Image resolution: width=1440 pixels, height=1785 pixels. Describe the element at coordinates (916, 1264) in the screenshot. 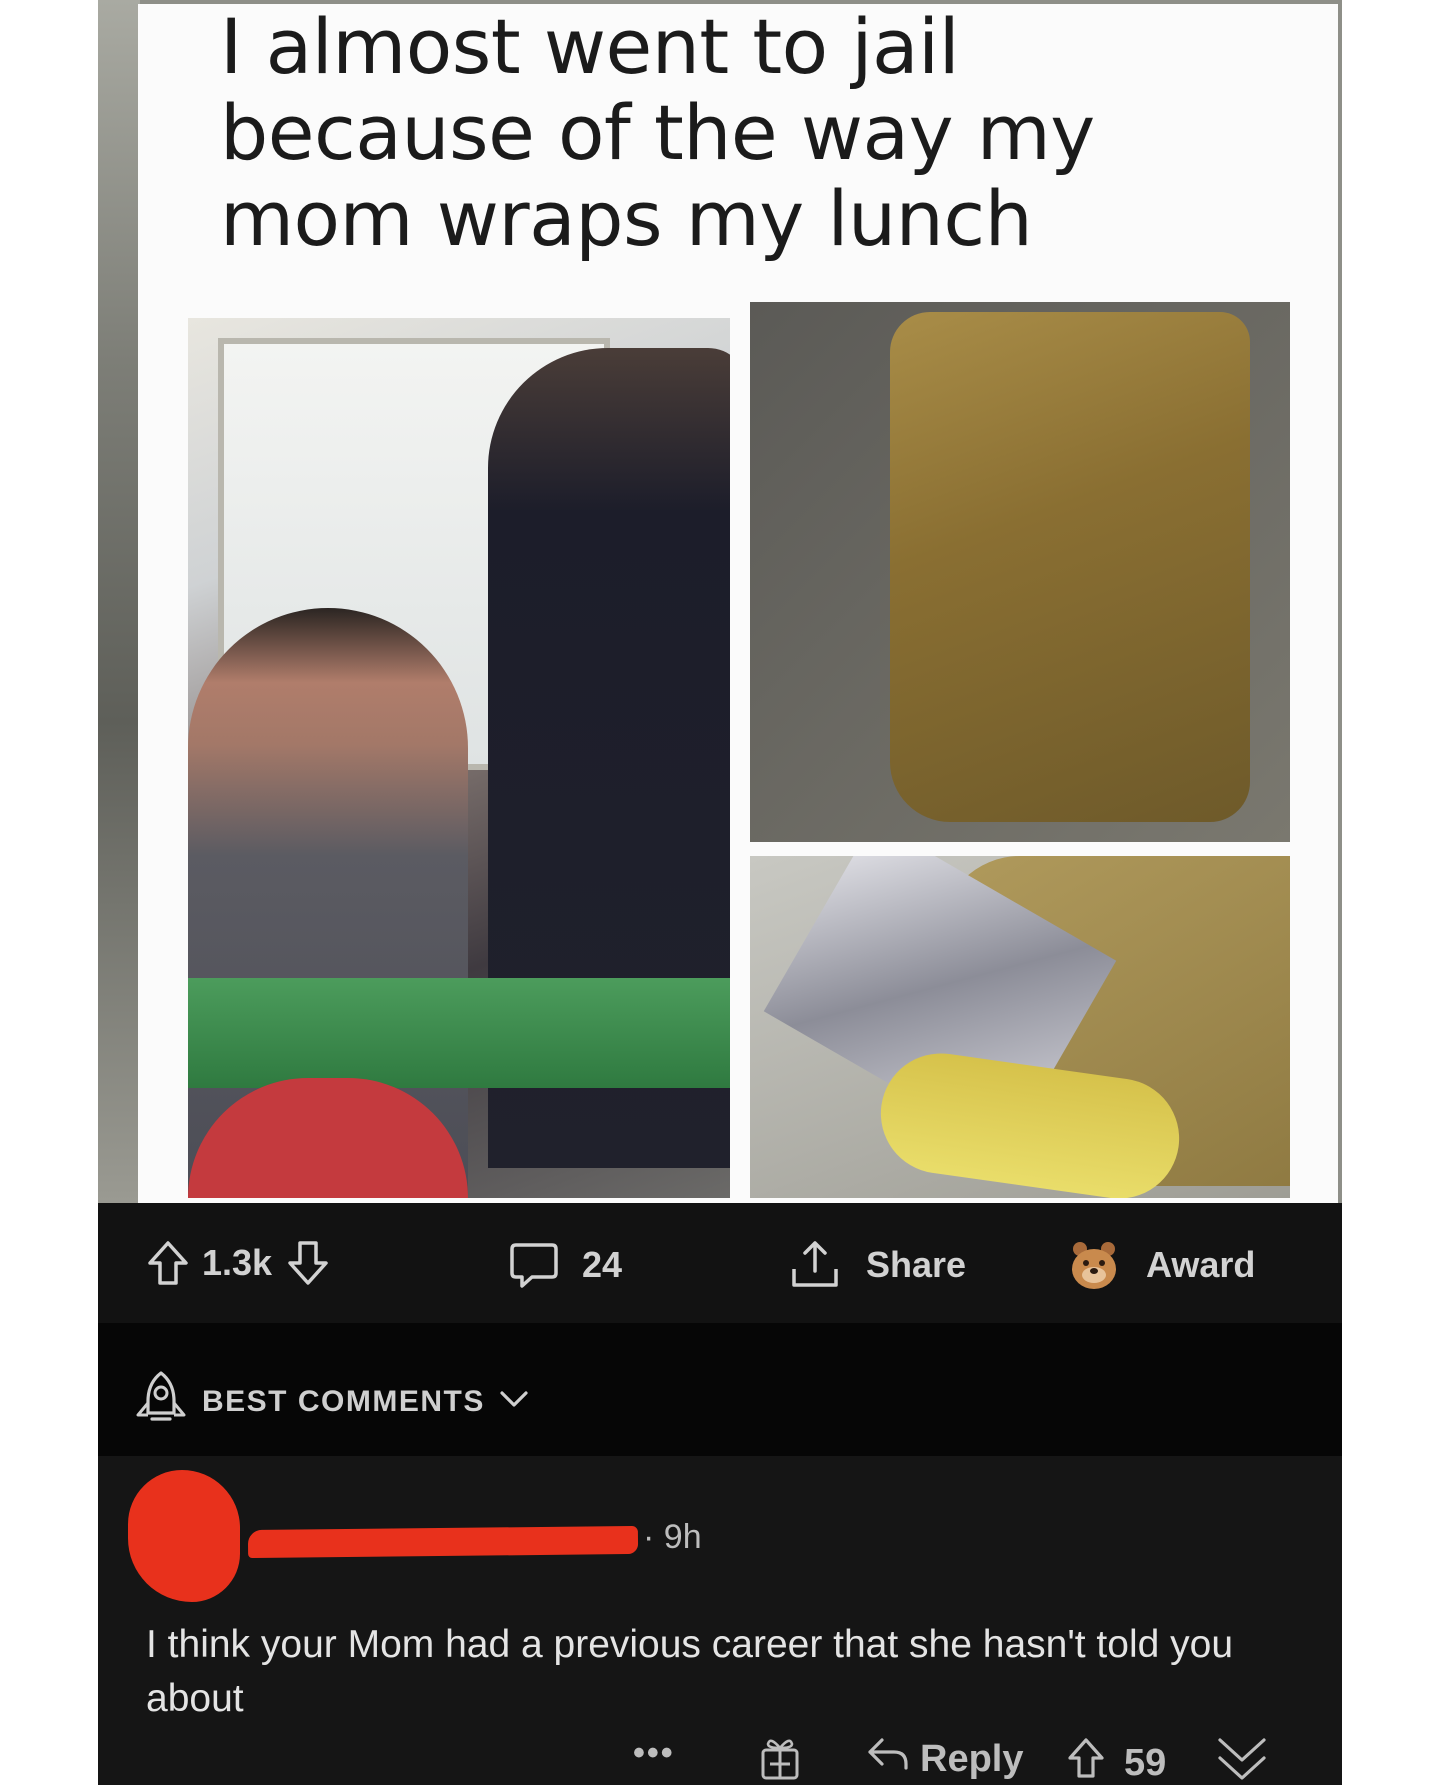

I see `share-label: Share` at that location.